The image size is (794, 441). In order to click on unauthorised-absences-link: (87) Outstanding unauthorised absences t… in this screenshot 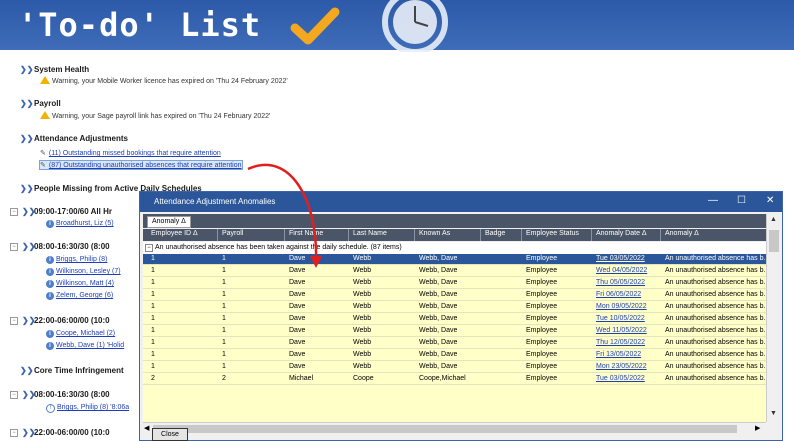, I will do `click(145, 165)`.